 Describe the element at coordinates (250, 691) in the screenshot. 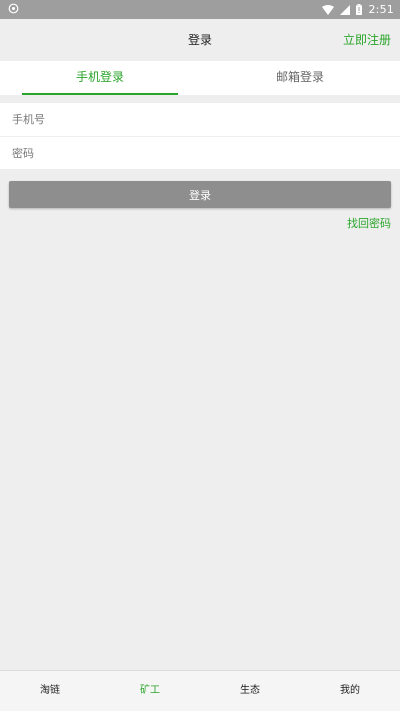

I see `nav-item-ecology: 生态` at that location.